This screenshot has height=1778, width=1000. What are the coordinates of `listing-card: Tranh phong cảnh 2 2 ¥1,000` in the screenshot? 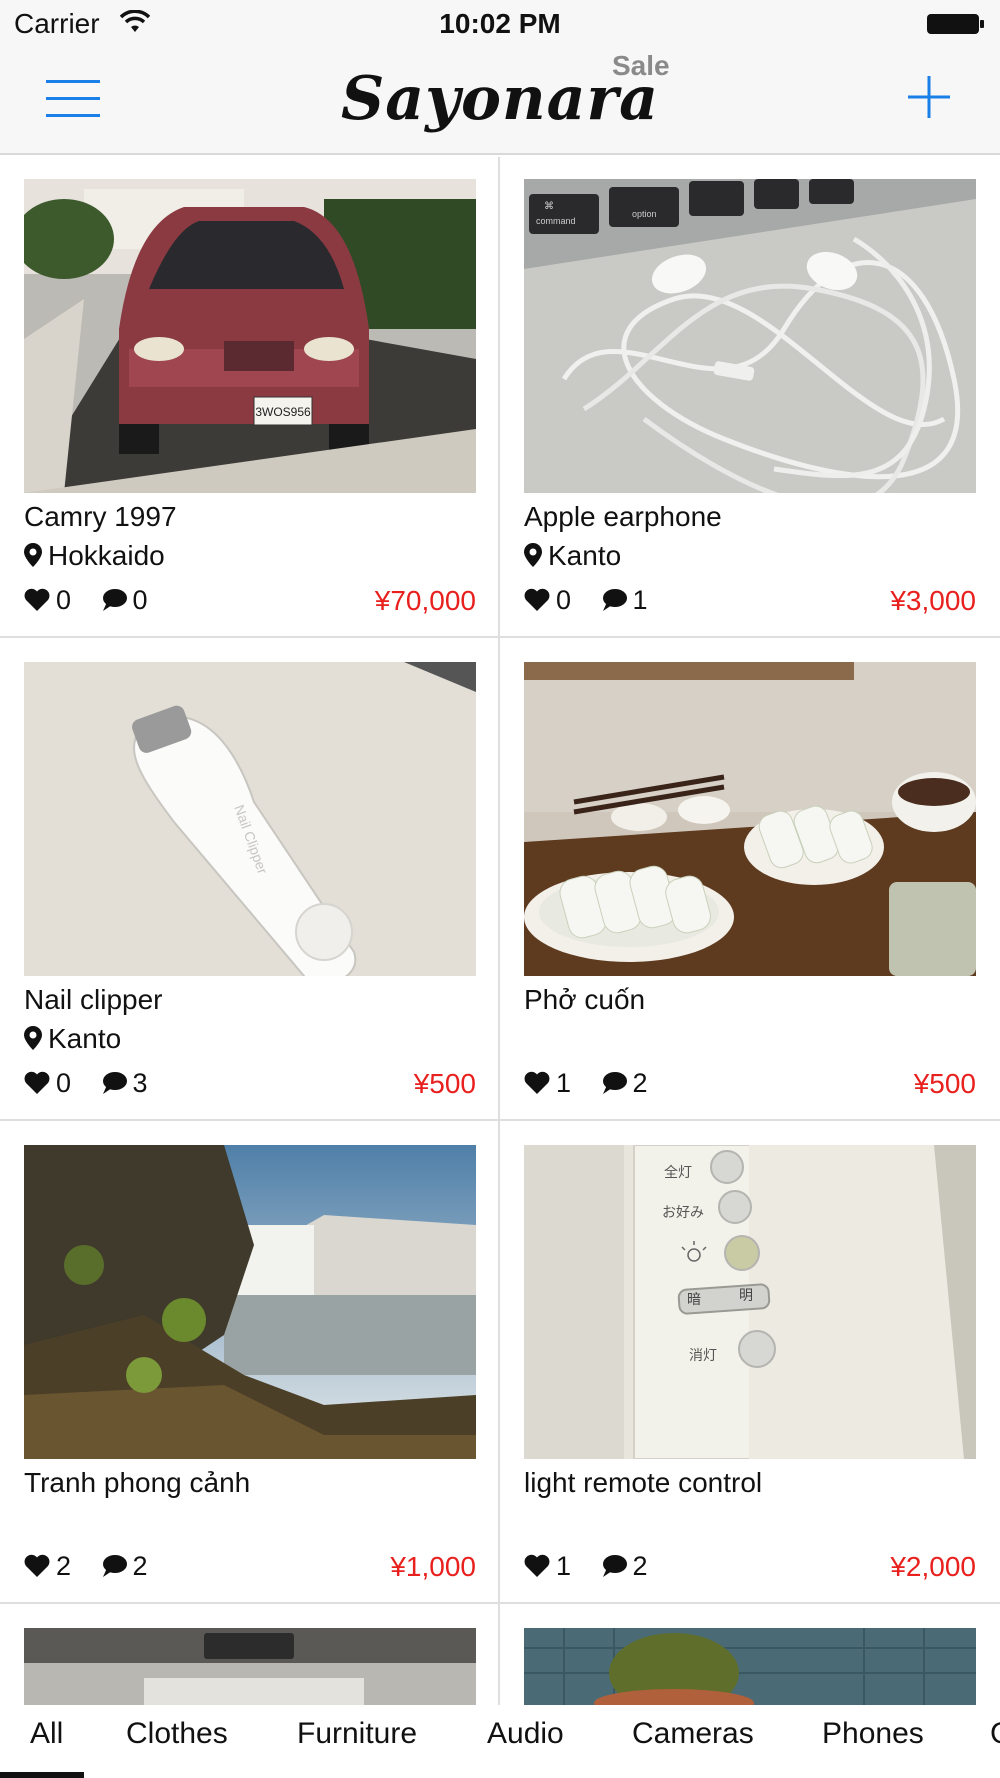 It's located at (250, 1380).